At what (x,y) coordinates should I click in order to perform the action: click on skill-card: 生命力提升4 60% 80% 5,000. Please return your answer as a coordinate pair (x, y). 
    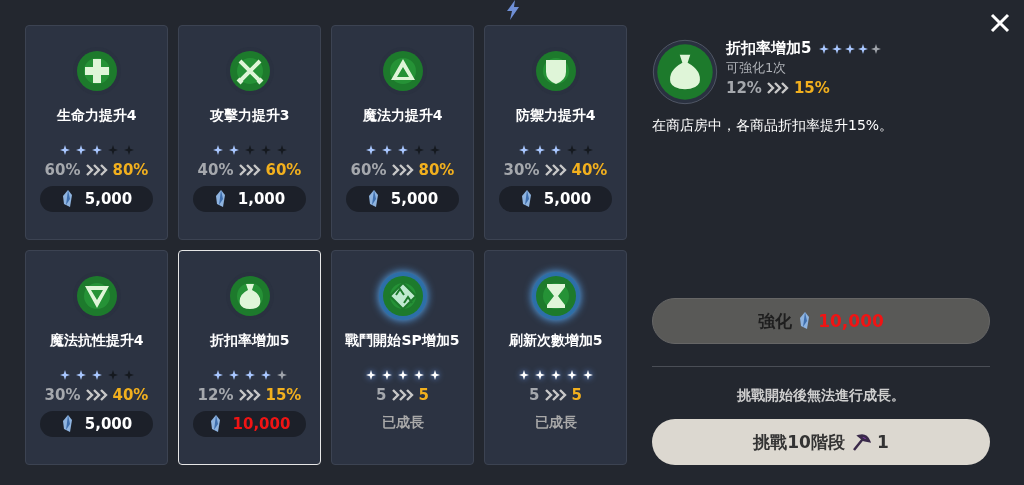
    Looking at the image, I should click on (96, 132).